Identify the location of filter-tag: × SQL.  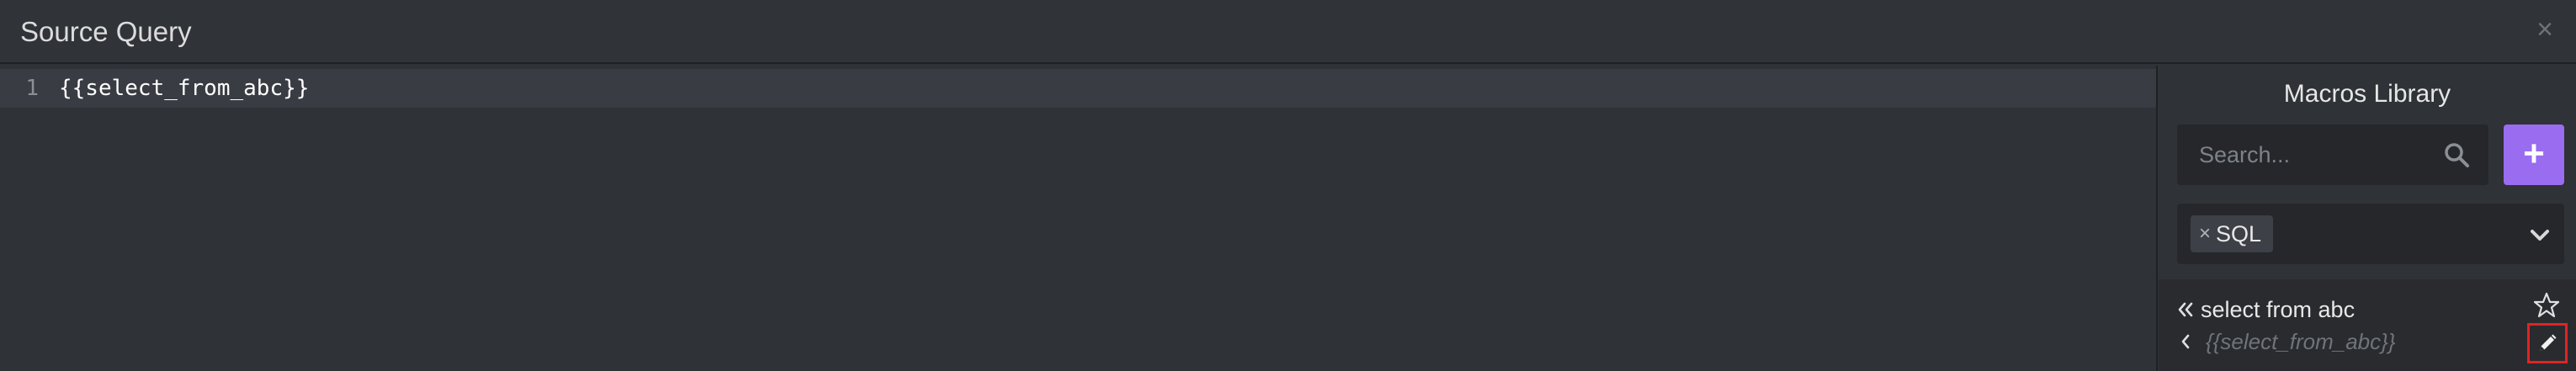
(2233, 233).